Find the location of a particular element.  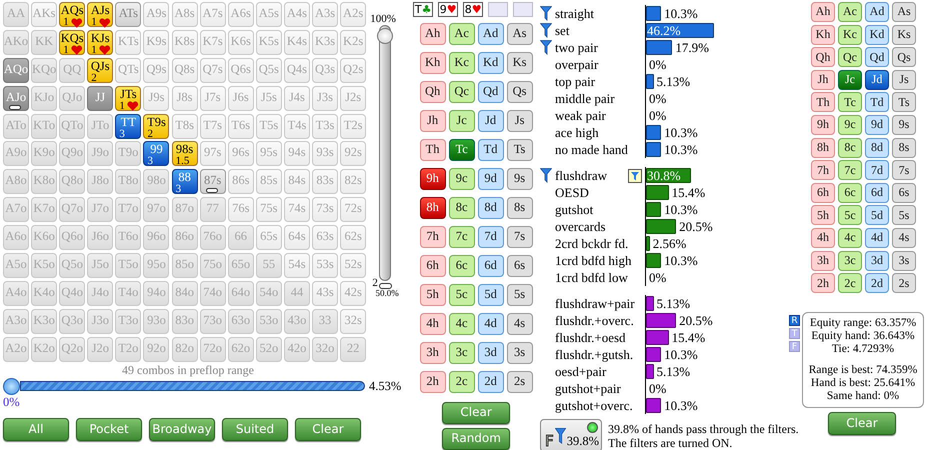

range-cell: Q3s is located at coordinates (325, 70).